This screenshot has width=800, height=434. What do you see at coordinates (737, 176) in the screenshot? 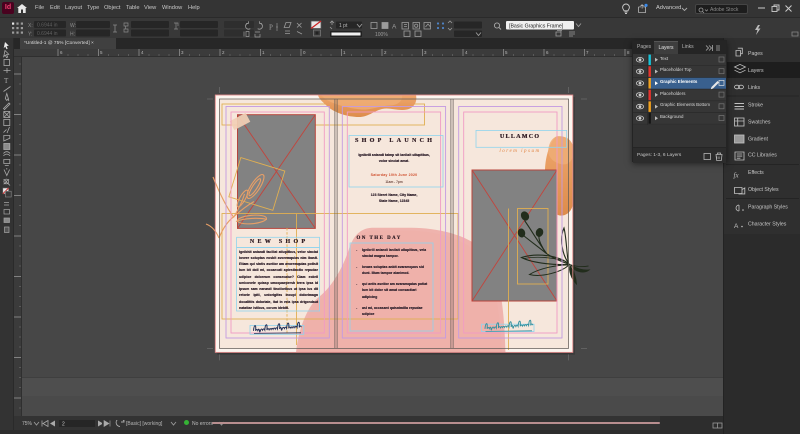
I see `svg-text: fx` at bounding box center [737, 176].